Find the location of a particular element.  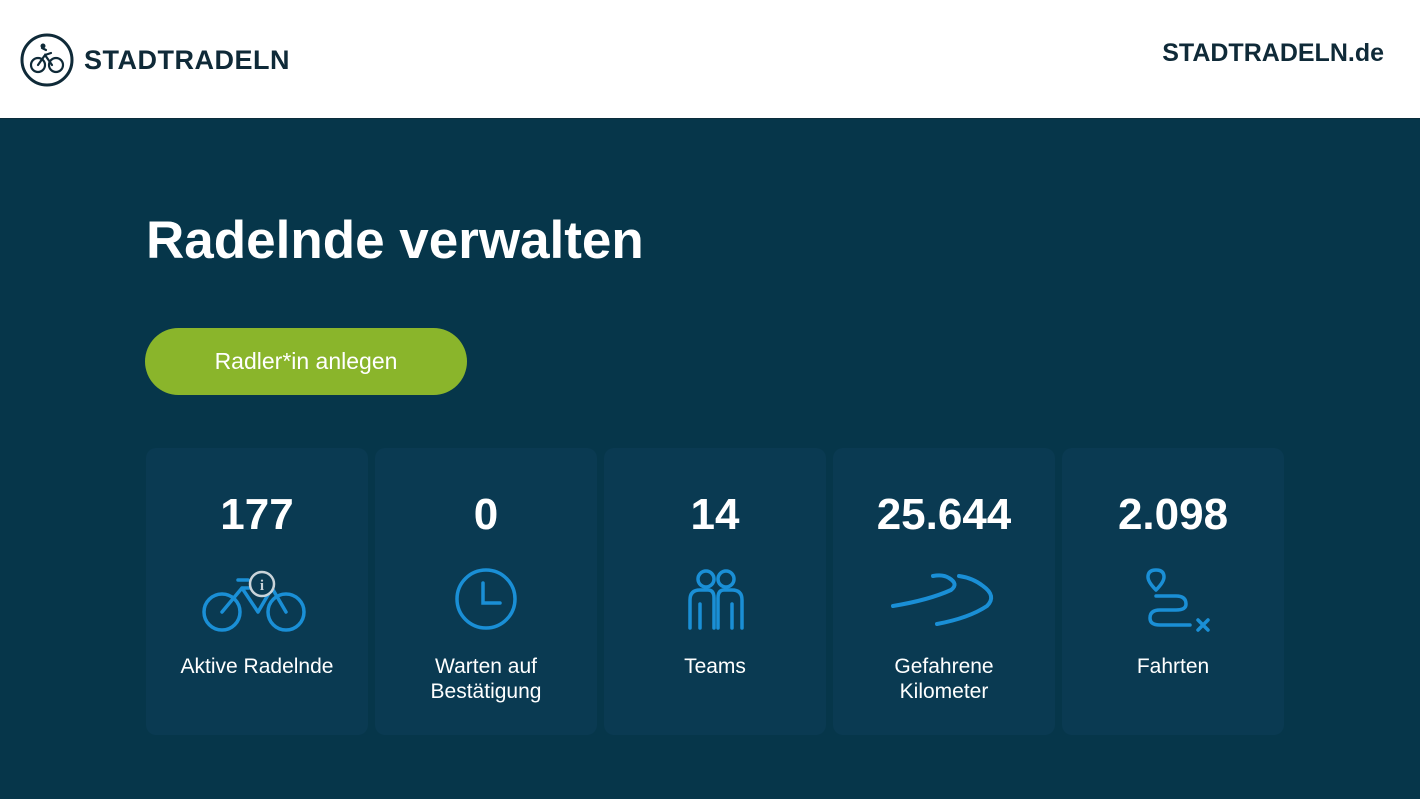

route-icon is located at coordinates (1173, 601).